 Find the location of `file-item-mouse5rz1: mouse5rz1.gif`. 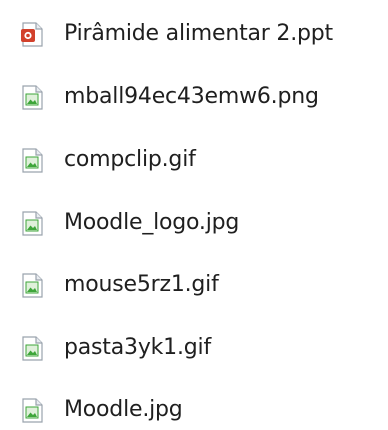

file-item-mouse5rz1: mouse5rz1.gif is located at coordinates (109, 285).